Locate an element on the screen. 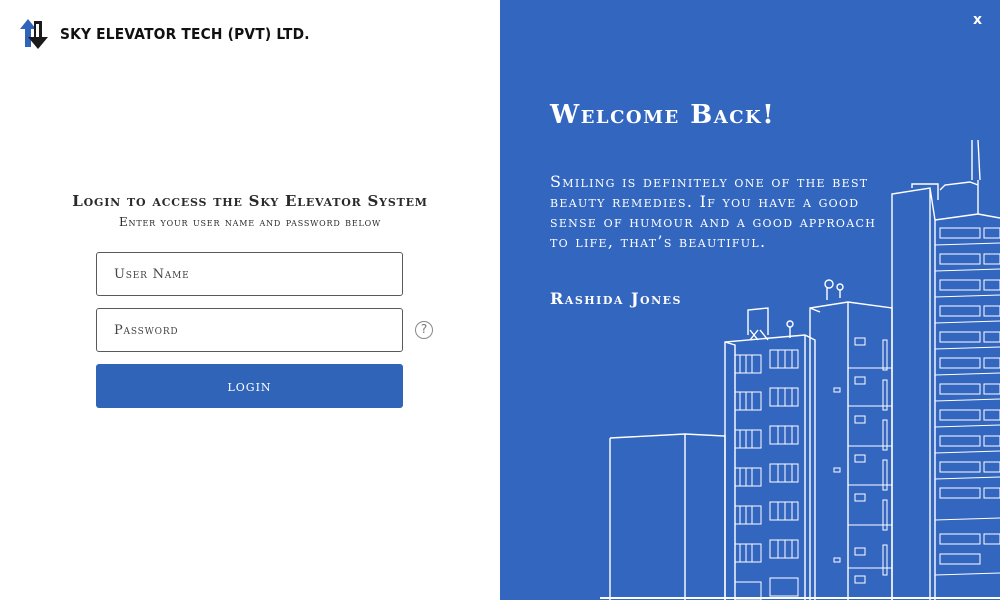 The height and width of the screenshot is (600, 1000). elevator-arrows-icon is located at coordinates (34, 34).